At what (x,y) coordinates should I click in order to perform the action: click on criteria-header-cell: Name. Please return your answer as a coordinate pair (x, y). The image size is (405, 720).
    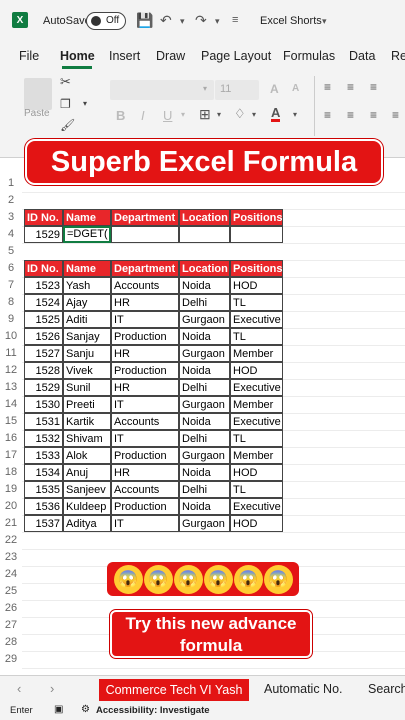
    Looking at the image, I should click on (87, 217).